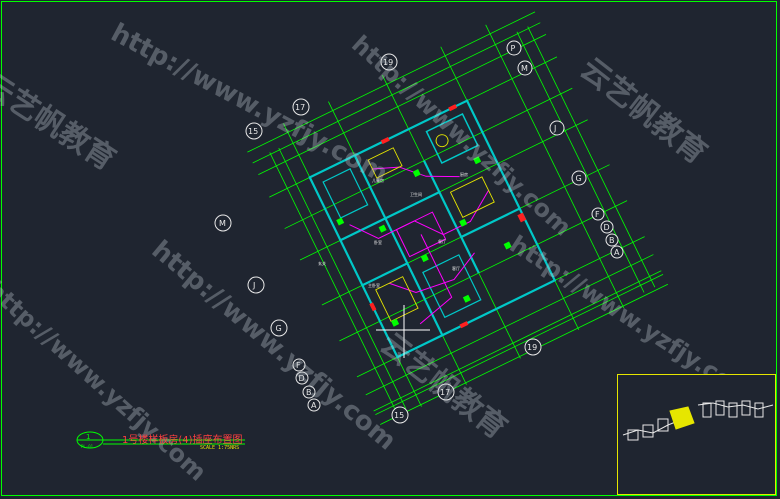  I want to click on svg-text: G, so click(579, 178).